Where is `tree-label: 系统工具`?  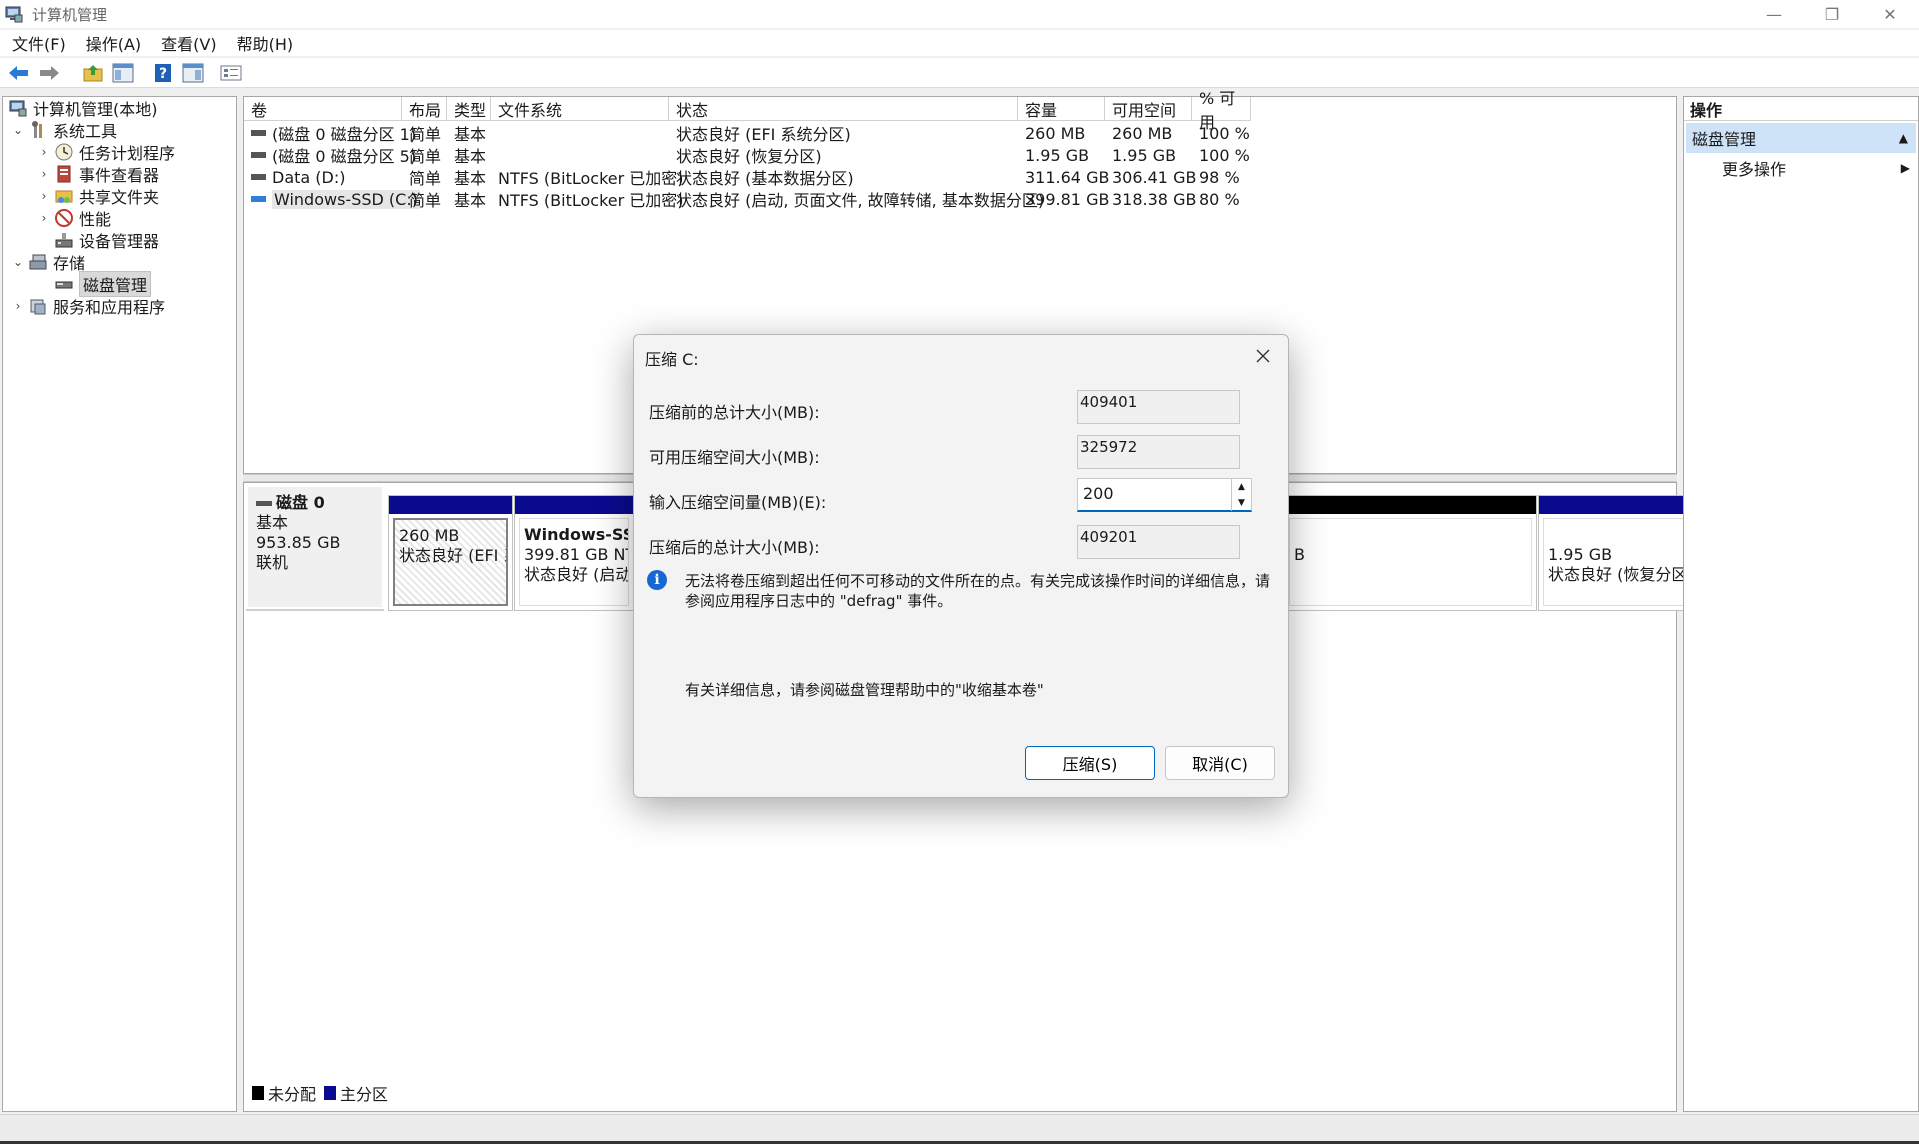
tree-label: 系统工具 is located at coordinates (85, 131).